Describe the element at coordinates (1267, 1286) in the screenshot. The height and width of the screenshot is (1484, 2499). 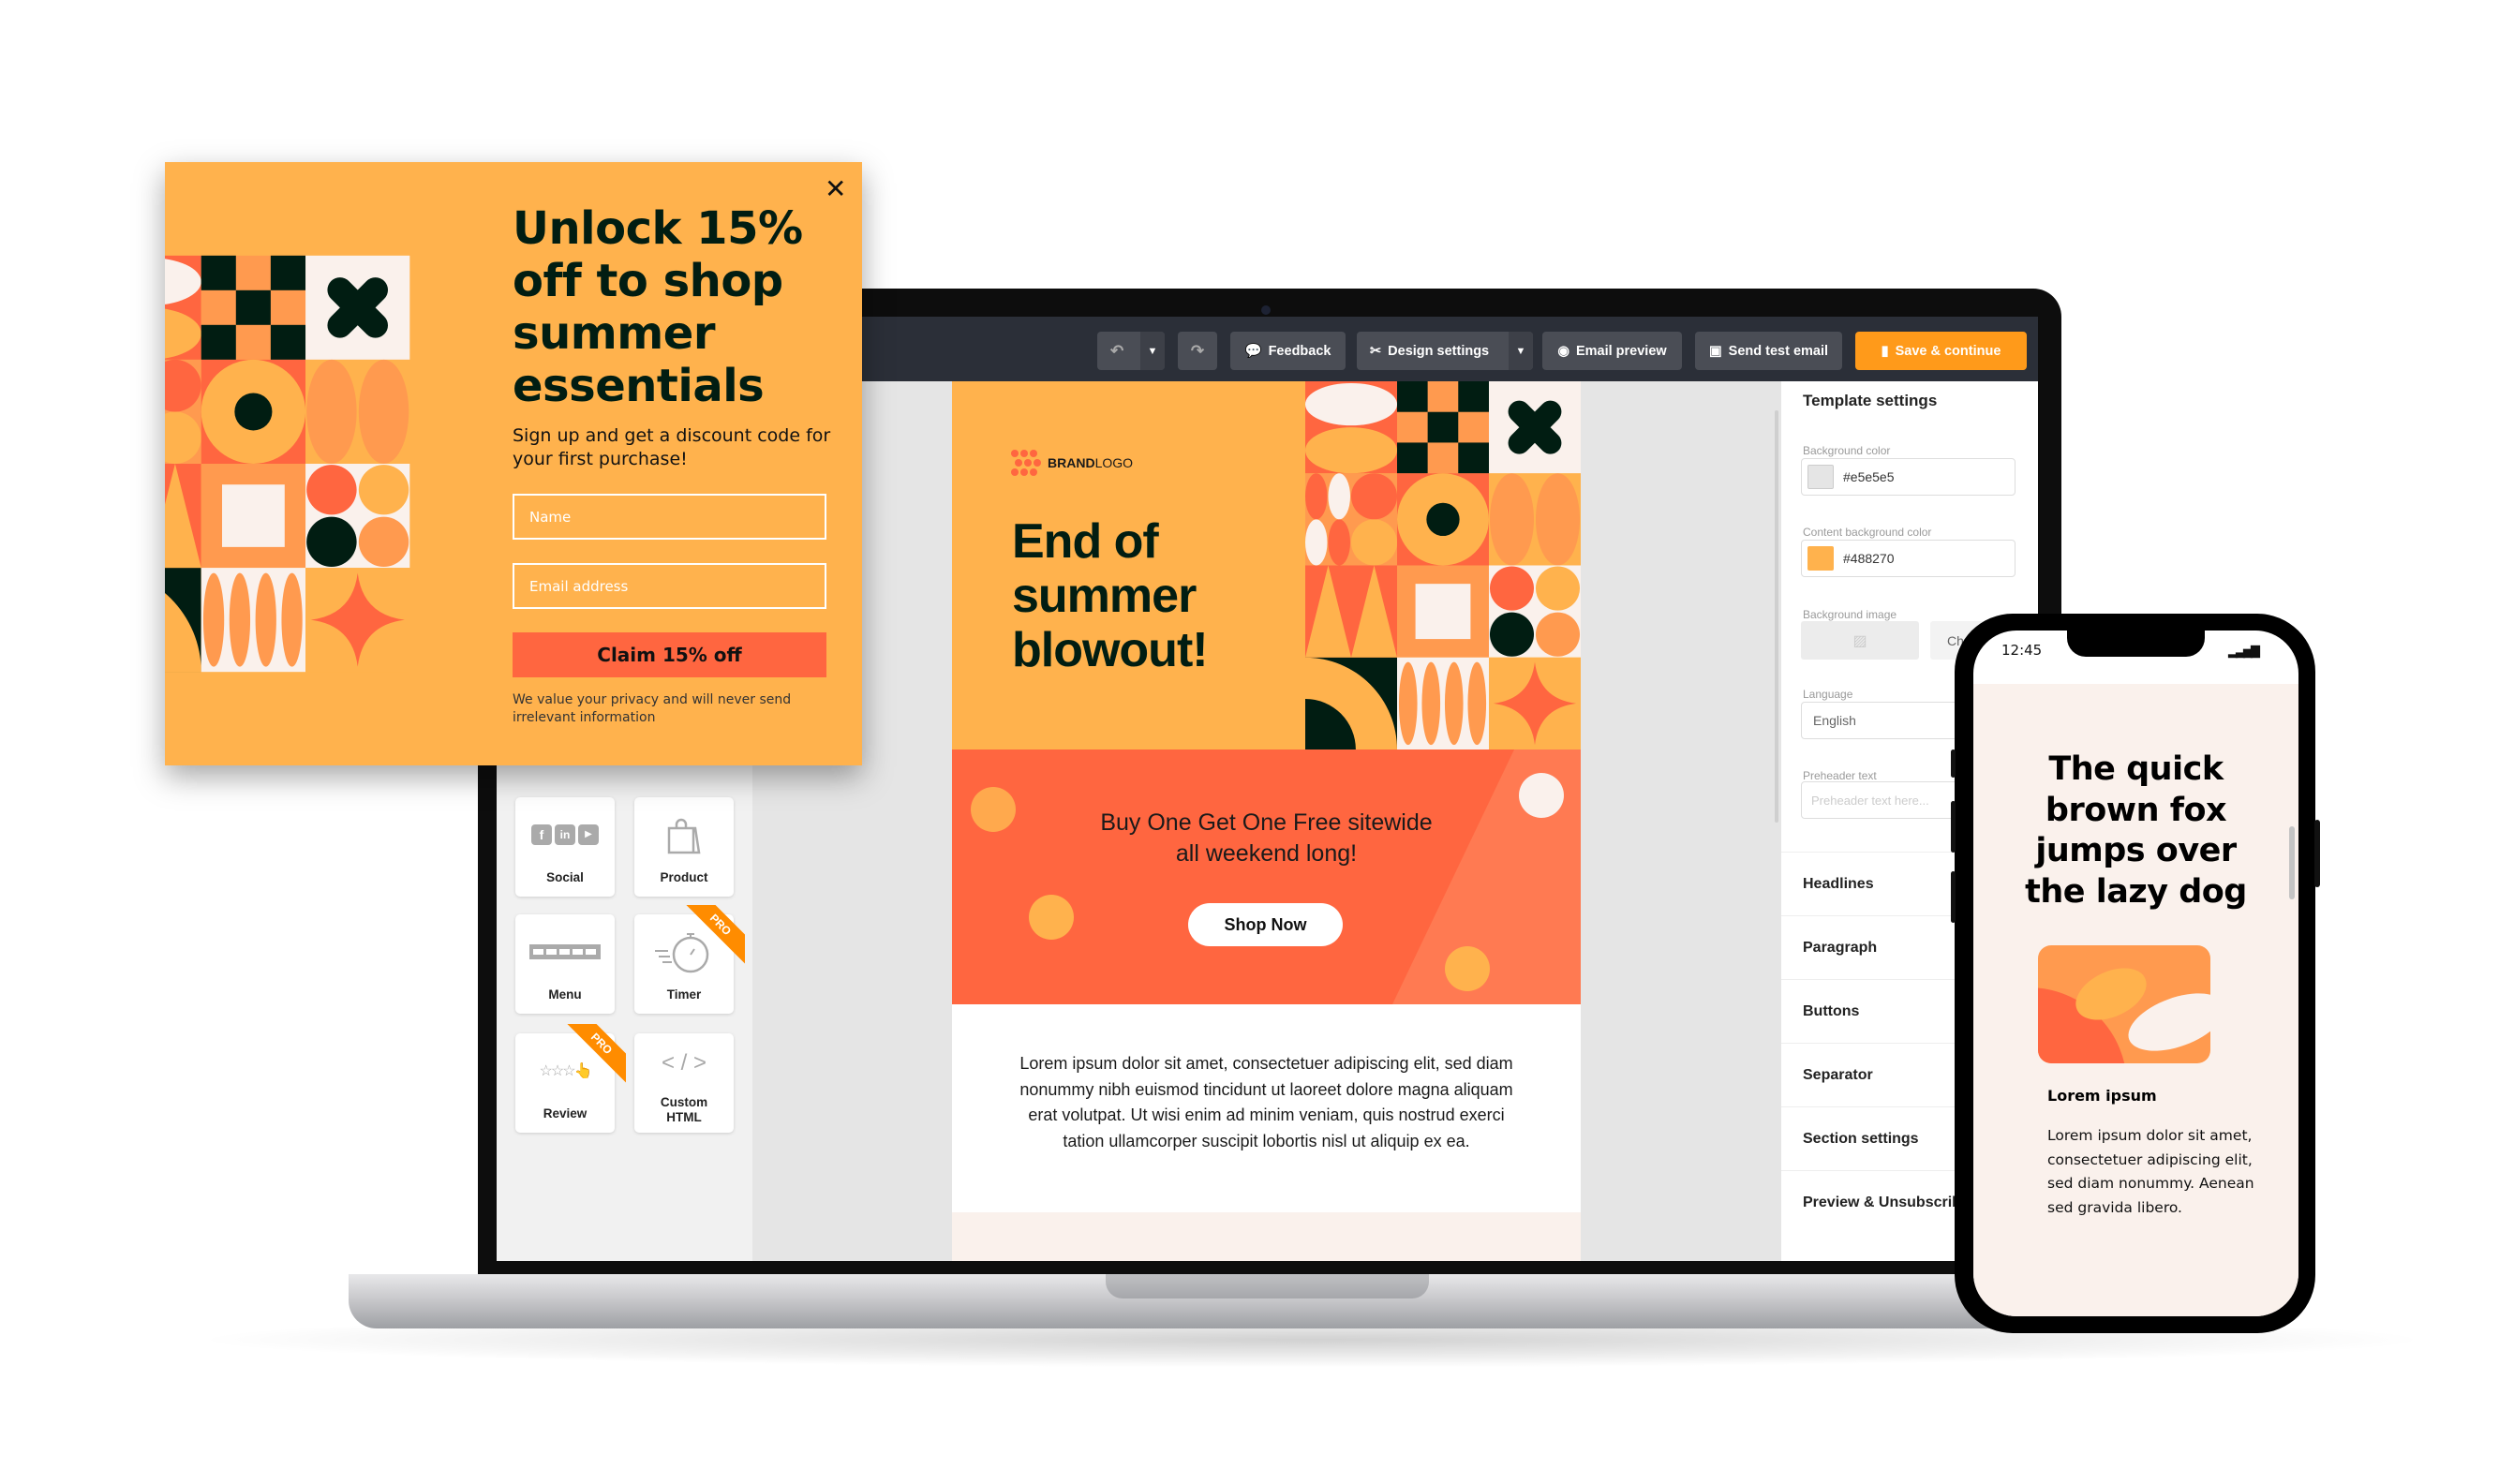
I see `laptop-hinge-notch` at that location.